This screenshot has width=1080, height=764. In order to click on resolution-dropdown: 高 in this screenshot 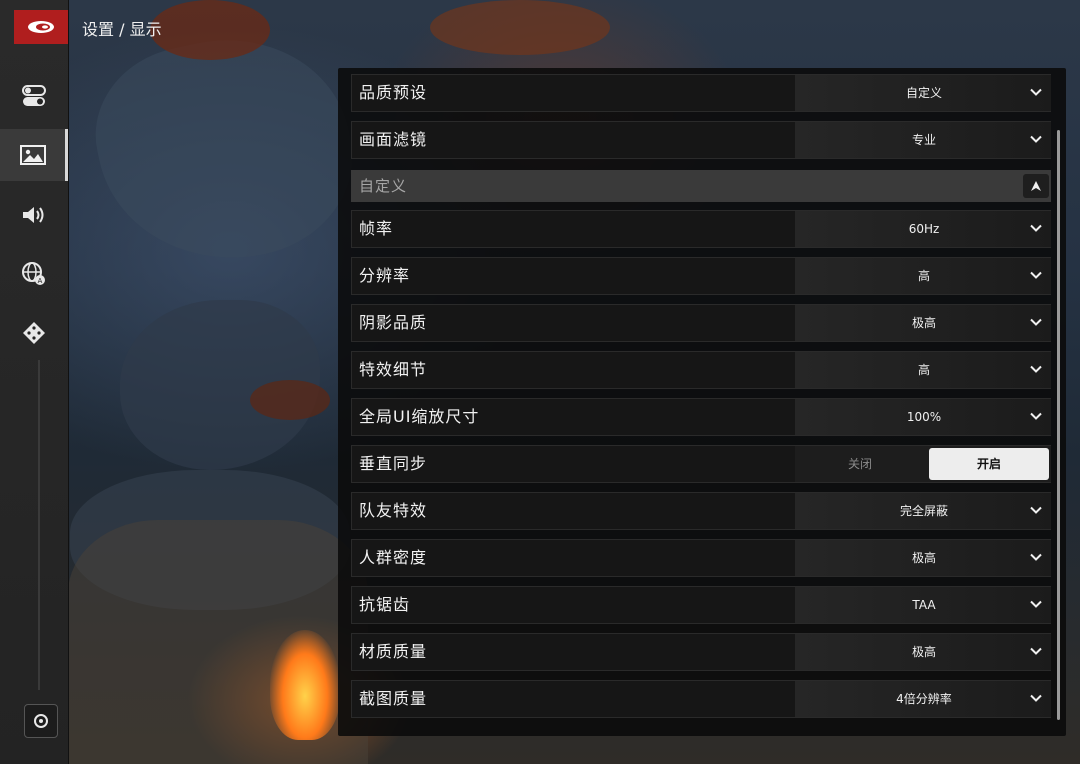, I will do `click(923, 276)`.